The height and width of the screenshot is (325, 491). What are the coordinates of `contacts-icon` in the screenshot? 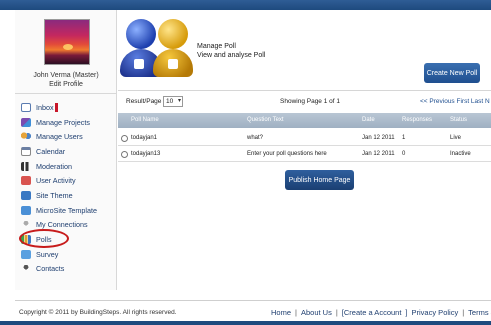 It's located at (26, 269).